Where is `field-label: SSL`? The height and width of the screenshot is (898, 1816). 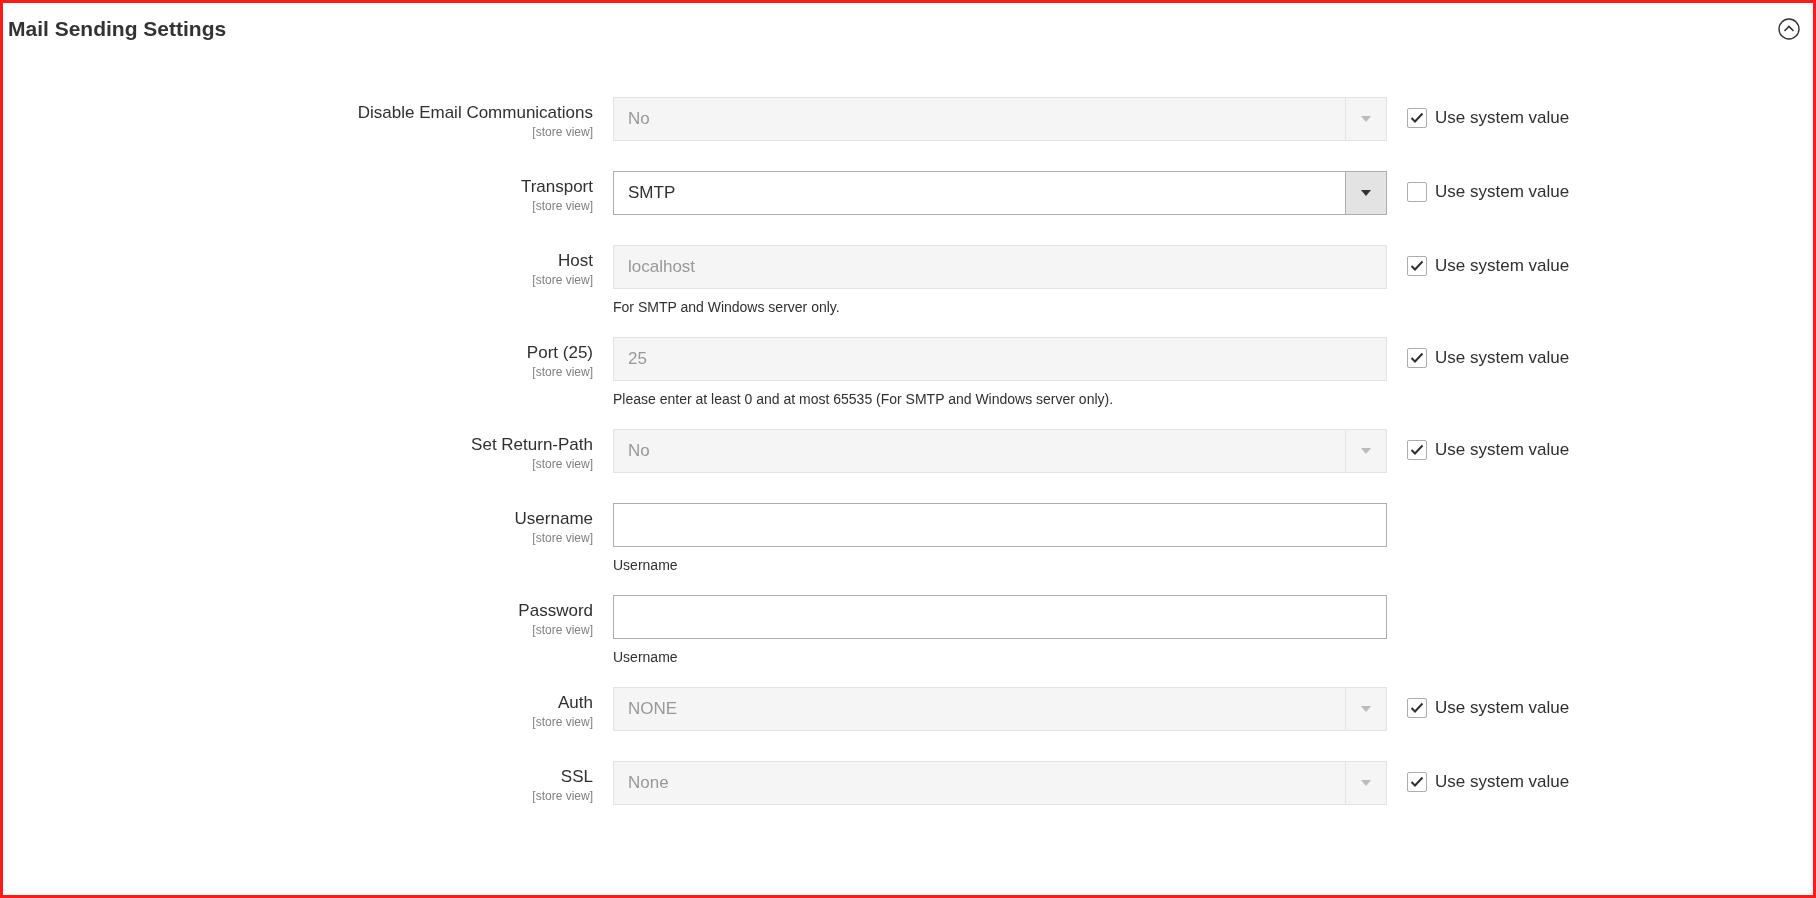
field-label: SSL is located at coordinates (576, 777).